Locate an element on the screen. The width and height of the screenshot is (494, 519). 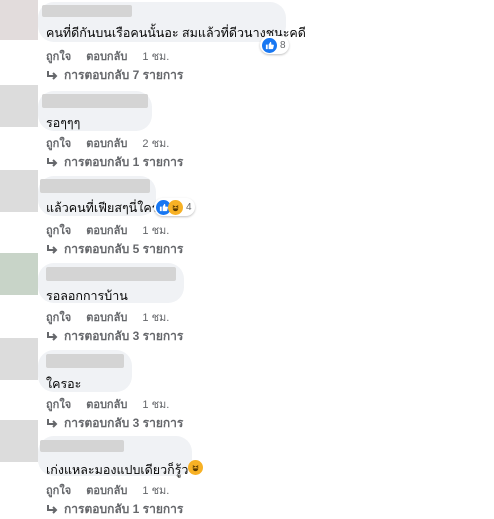
comment-text: รอๆๆๆ is located at coordinates (63, 123).